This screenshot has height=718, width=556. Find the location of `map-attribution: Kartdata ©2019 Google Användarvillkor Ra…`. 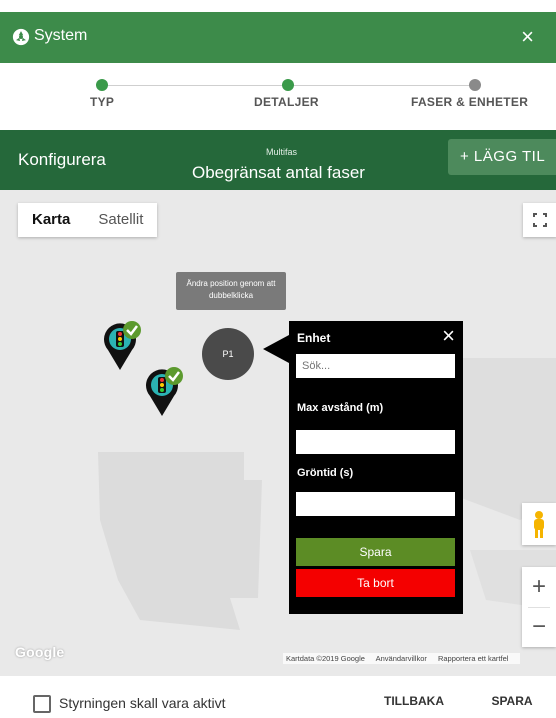

map-attribution: Kartdata ©2019 Google Användarvillkor Ra… is located at coordinates (402, 658).